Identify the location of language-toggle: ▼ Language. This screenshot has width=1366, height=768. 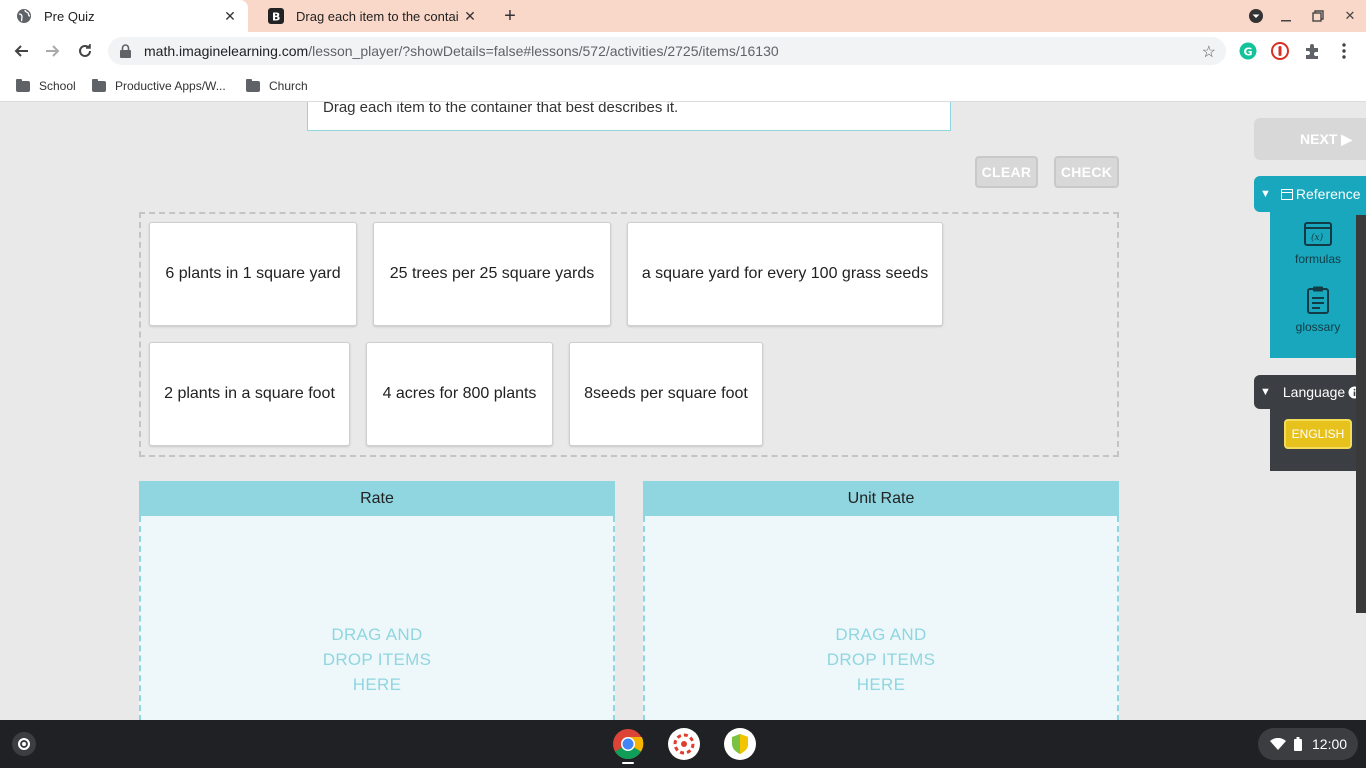
(1310, 392).